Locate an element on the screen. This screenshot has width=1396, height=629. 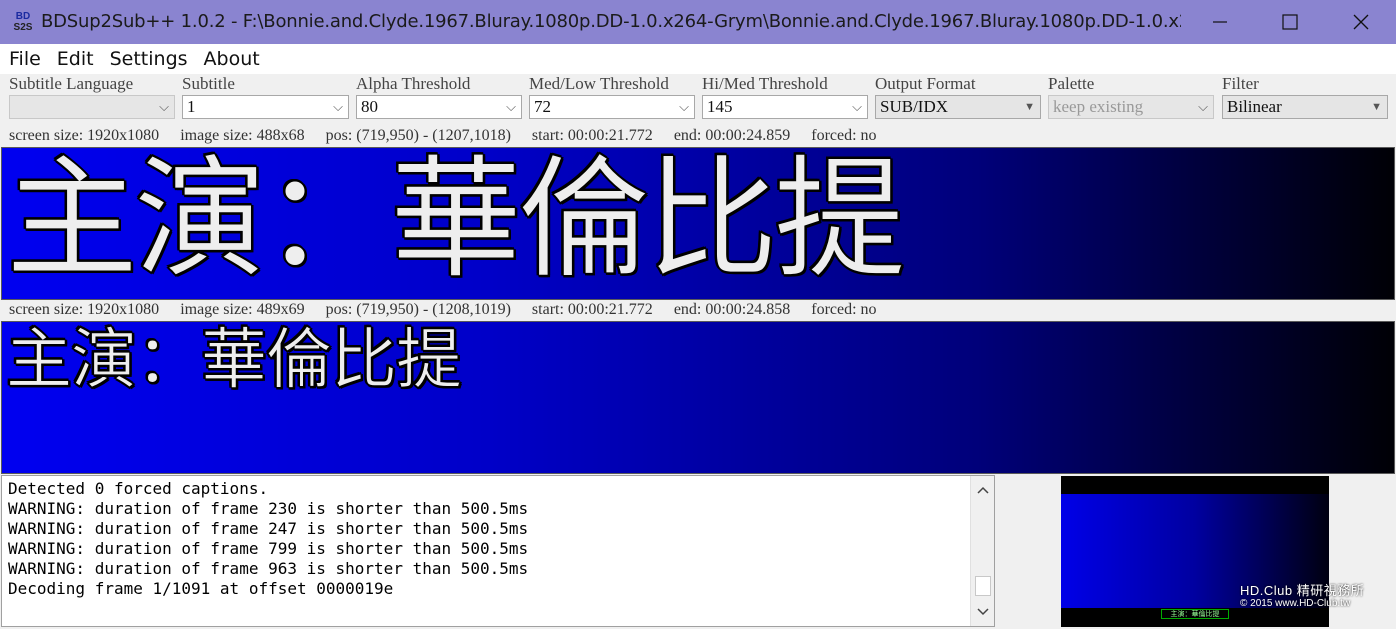
minimize-icon is located at coordinates (1220, 22).